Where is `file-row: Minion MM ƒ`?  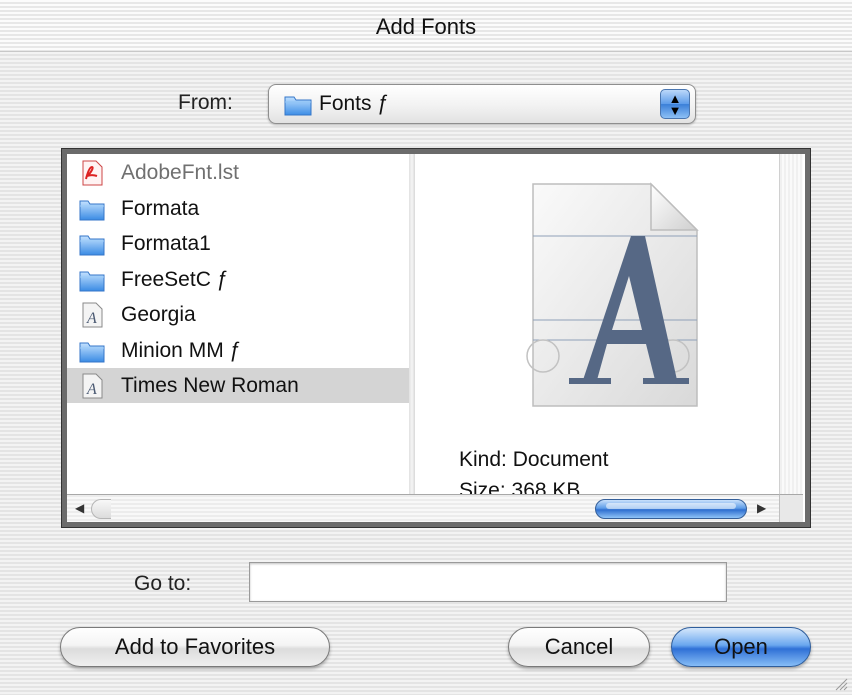
file-row: Minion MM ƒ is located at coordinates (238, 350).